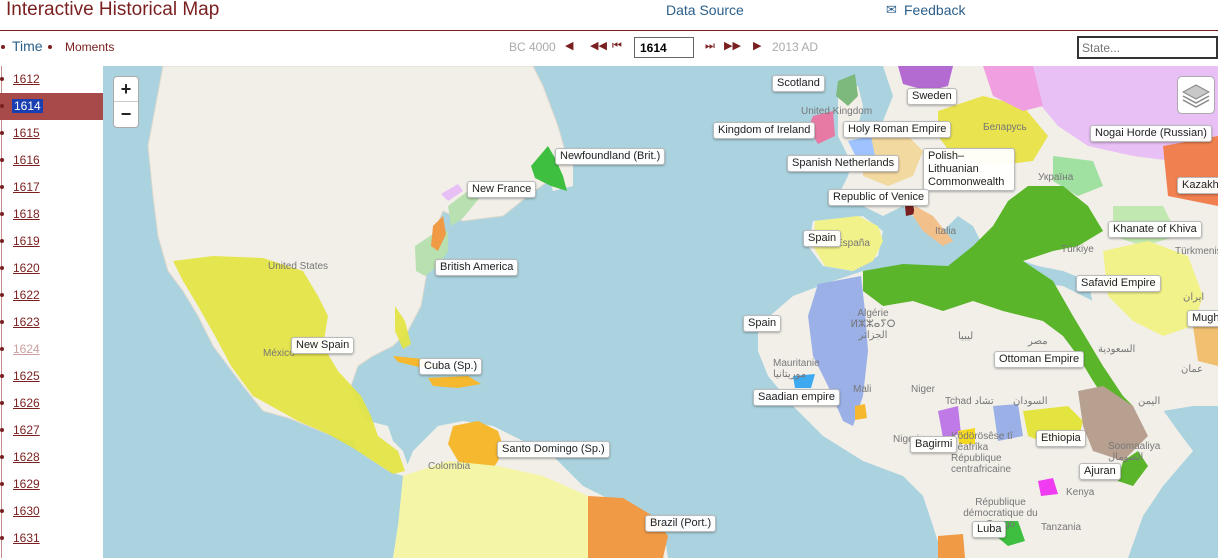 Image resolution: width=1218 pixels, height=558 pixels. Describe the element at coordinates (1118, 283) in the screenshot. I see `state-label-safavid-empire: Safavid Empire` at that location.